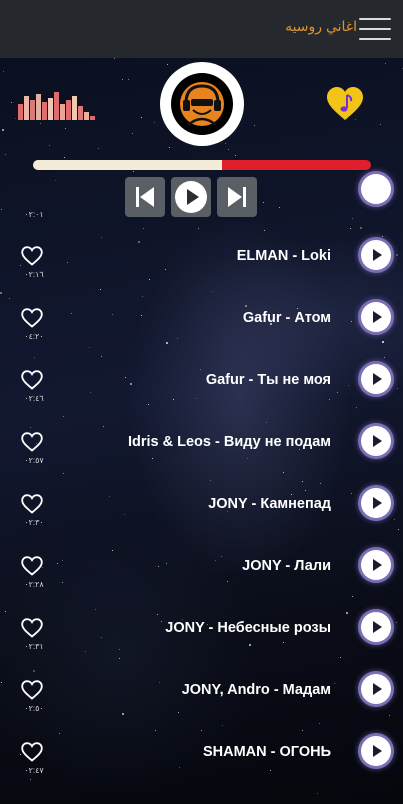 This screenshot has height=804, width=403. I want to click on song-title: ELMAN - Loki, so click(283, 256).